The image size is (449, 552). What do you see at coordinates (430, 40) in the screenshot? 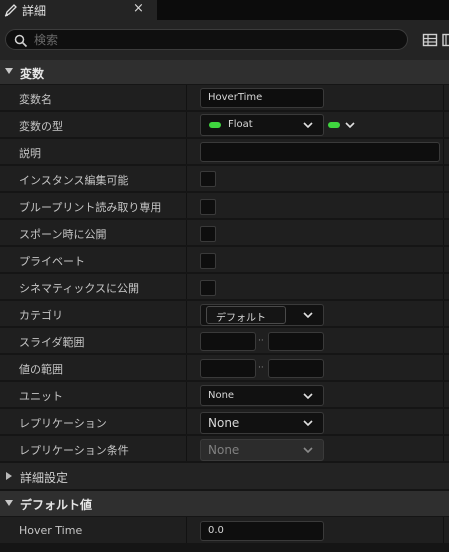
I see `table-view-icon` at bounding box center [430, 40].